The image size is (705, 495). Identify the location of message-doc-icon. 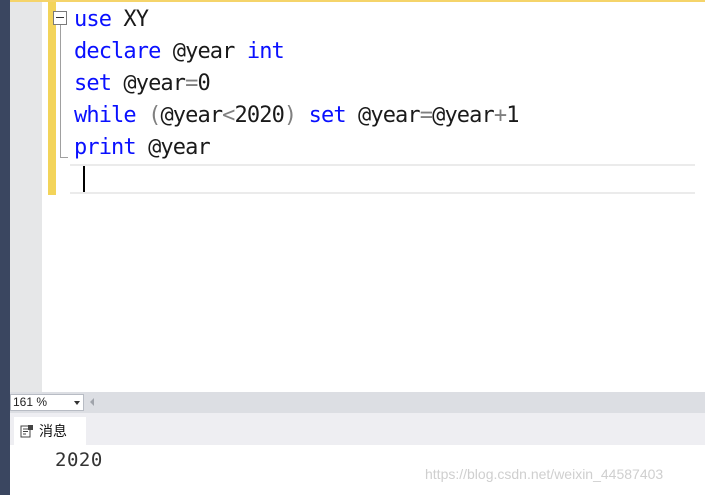
(26, 431).